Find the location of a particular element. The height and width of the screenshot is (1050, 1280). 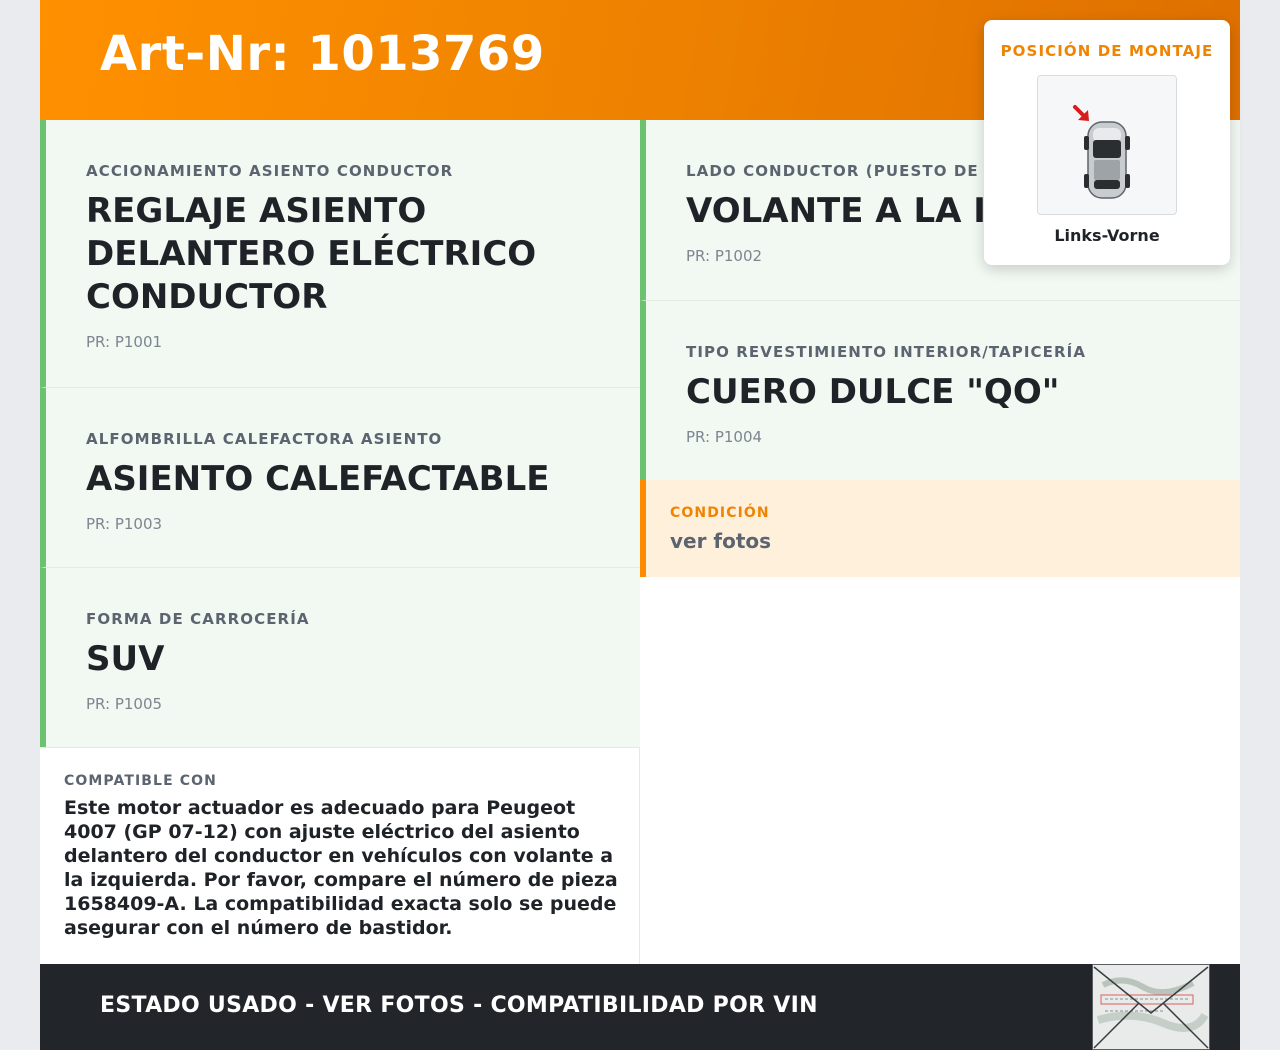

spec-label: ACCIONAMIENTO ASIENTO CONDUCTOR is located at coordinates (270, 171).